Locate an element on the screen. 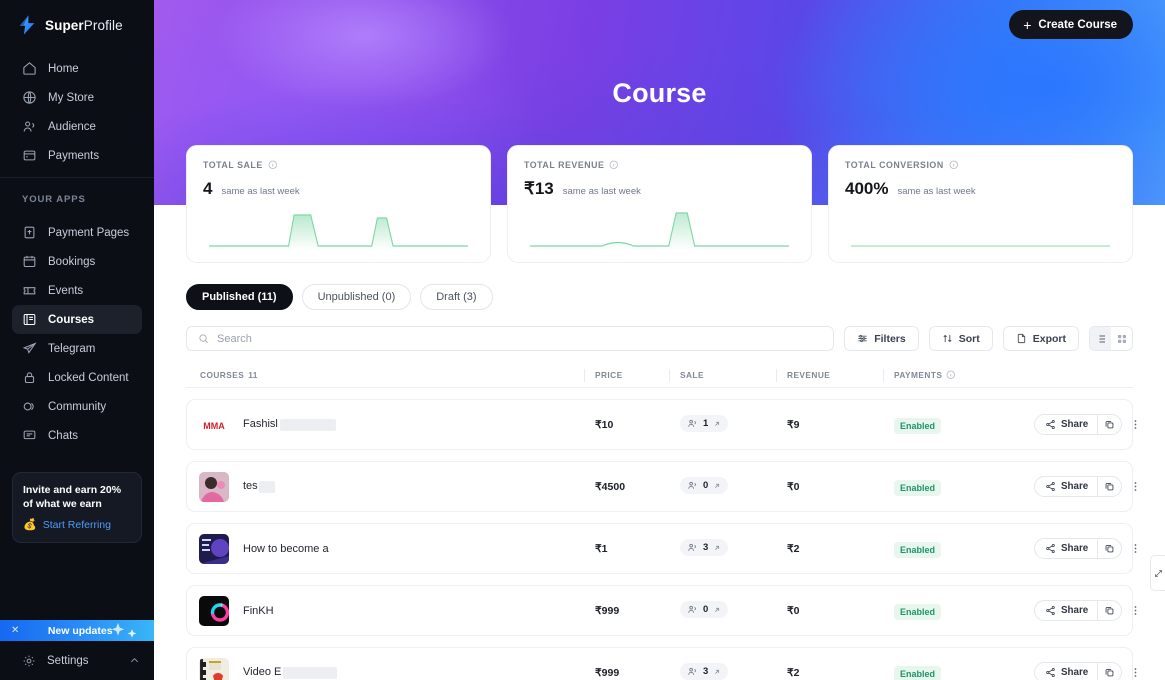 The width and height of the screenshot is (1165, 680). table-row: FinKH ₹999 0 ₹0 Enabled Share is located at coordinates (661, 610).